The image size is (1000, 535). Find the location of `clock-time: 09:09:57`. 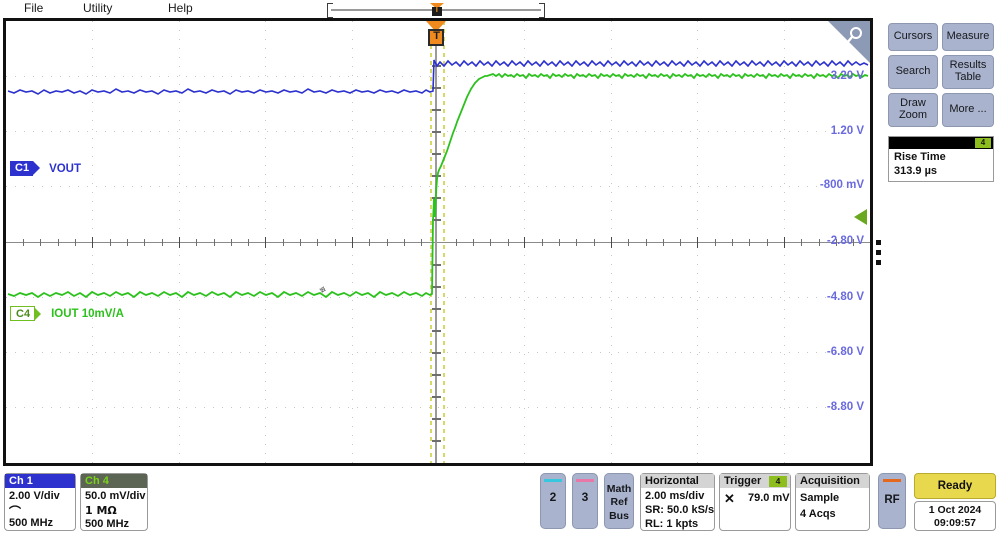

clock-time: 09:09:57 is located at coordinates (955, 523).